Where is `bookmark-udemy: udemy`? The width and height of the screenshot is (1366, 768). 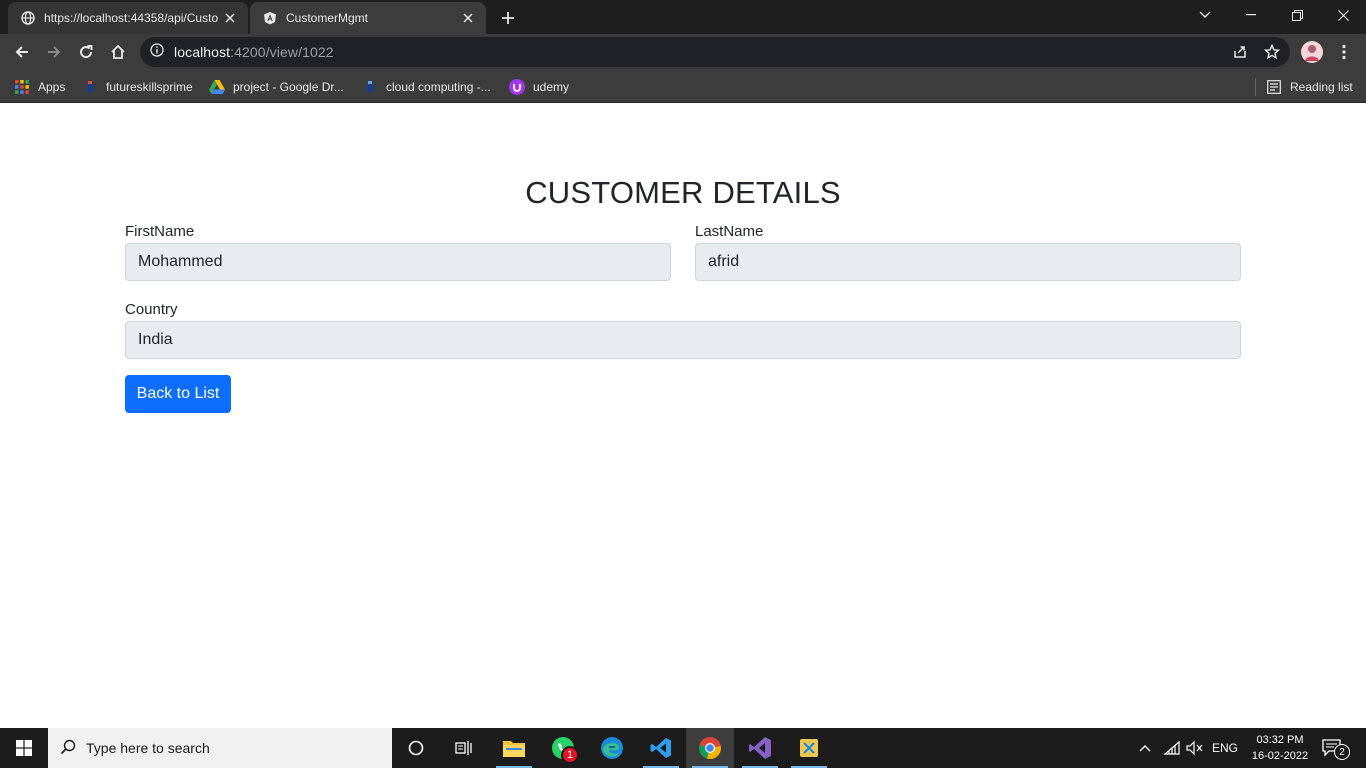
bookmark-udemy: udemy is located at coordinates (539, 87).